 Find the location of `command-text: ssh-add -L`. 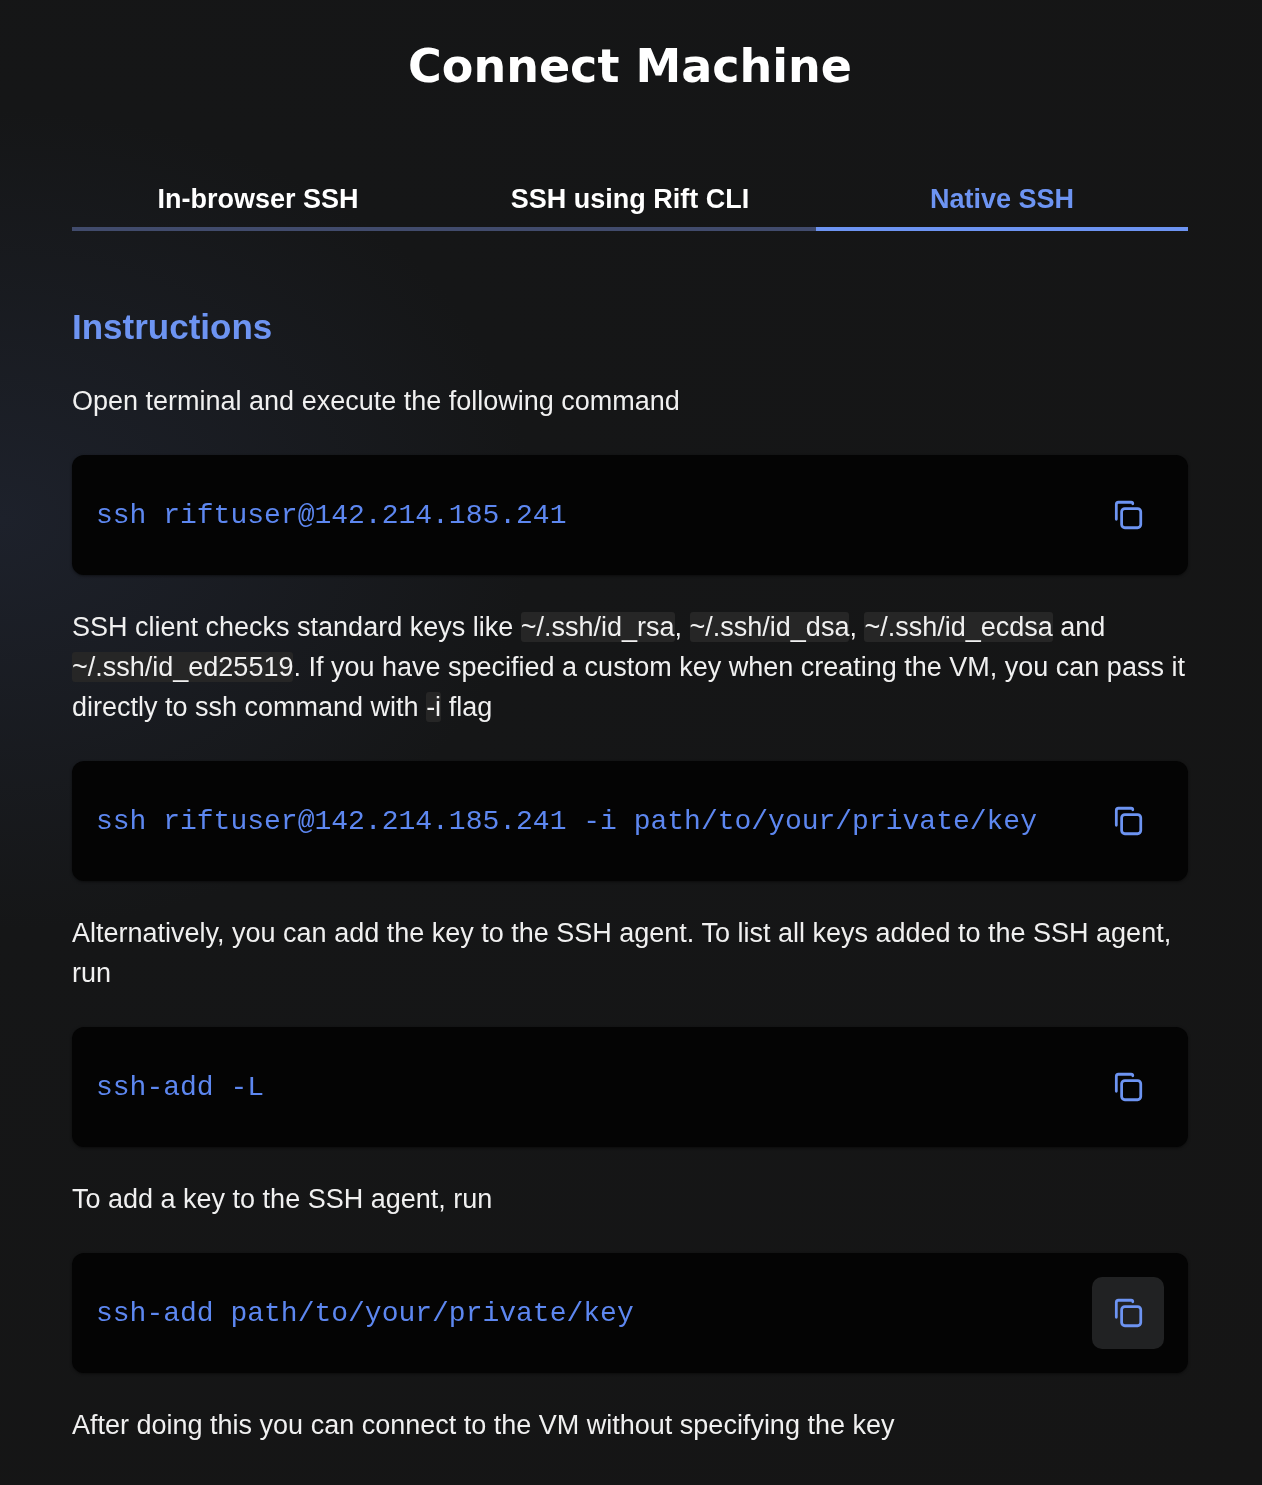

command-text: ssh-add -L is located at coordinates (180, 1087).